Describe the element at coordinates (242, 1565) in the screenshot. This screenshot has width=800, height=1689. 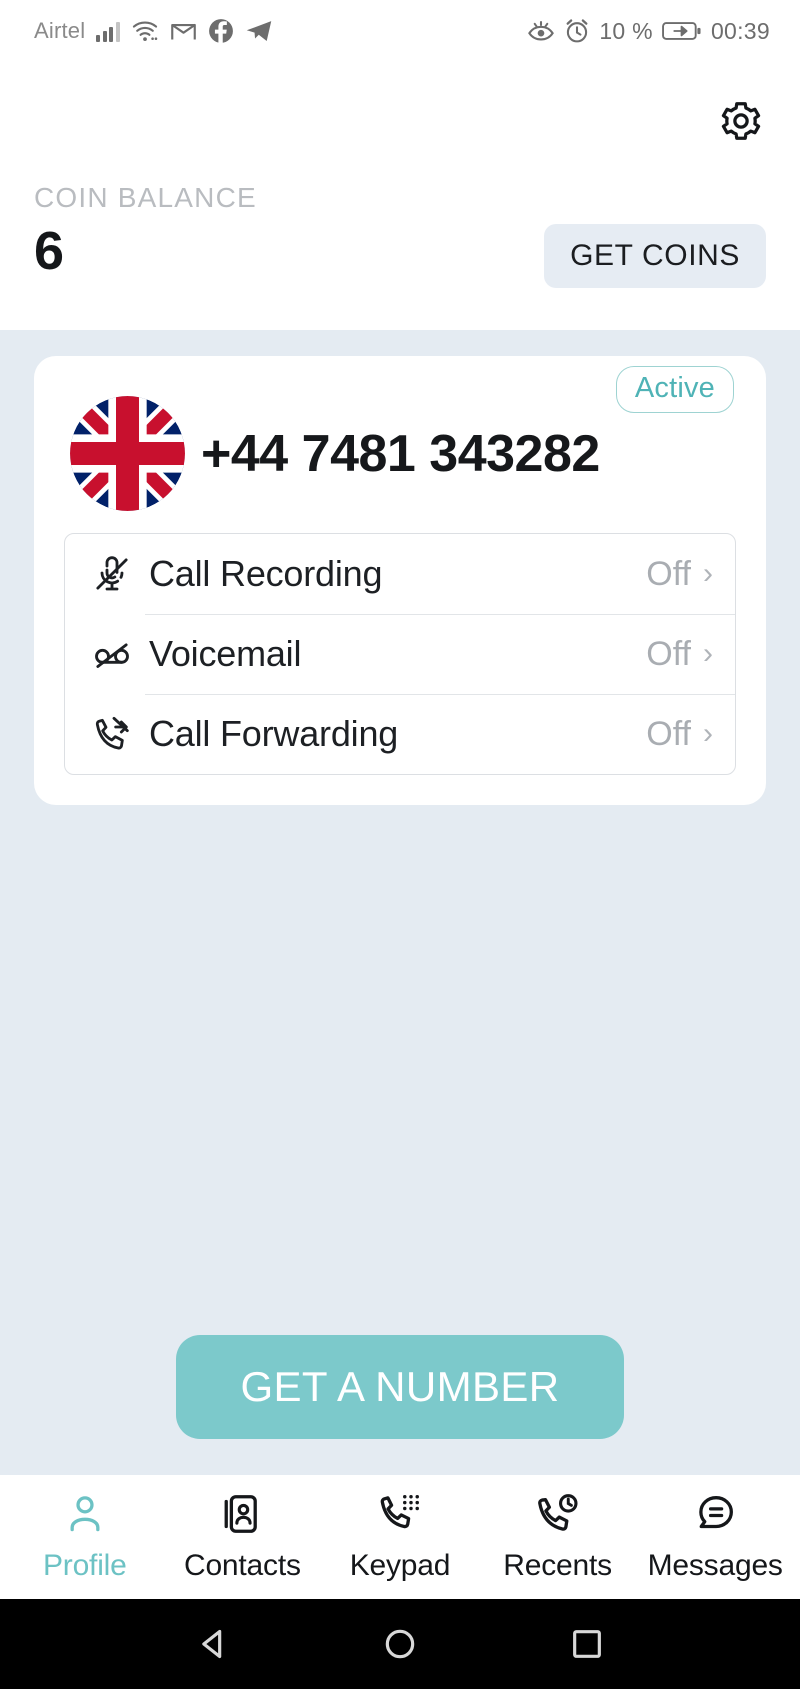
I see `tab-label: Contacts` at that location.